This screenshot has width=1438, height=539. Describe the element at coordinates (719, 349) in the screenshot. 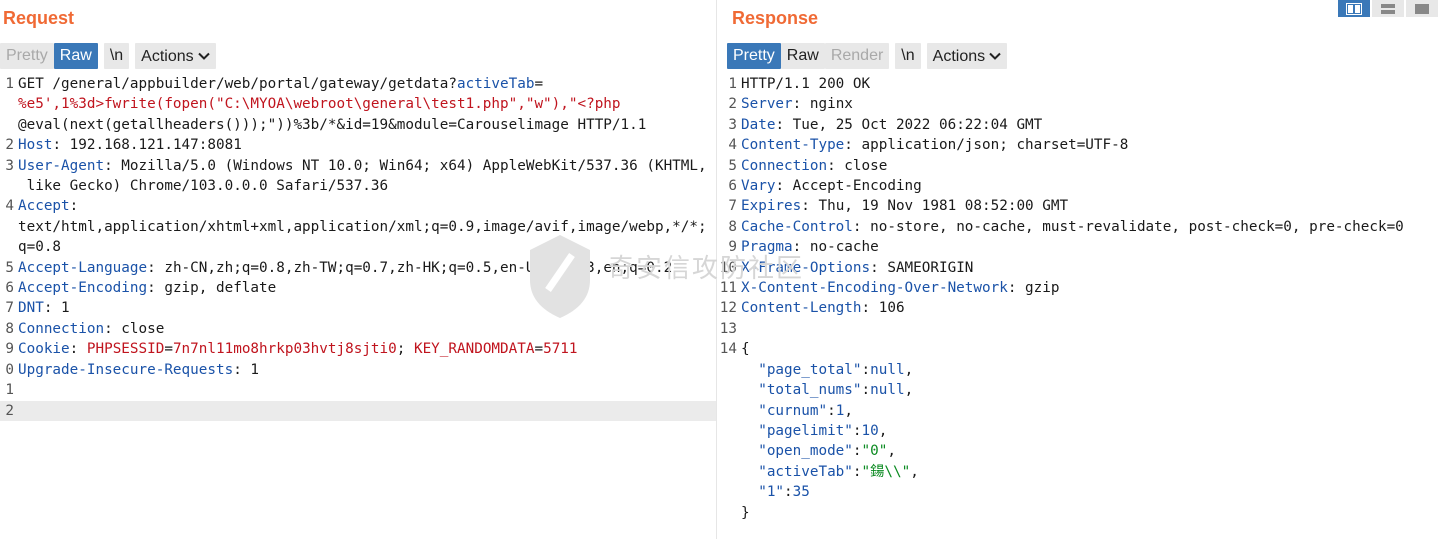

I see `fold-handle-icon: ⋮` at that location.